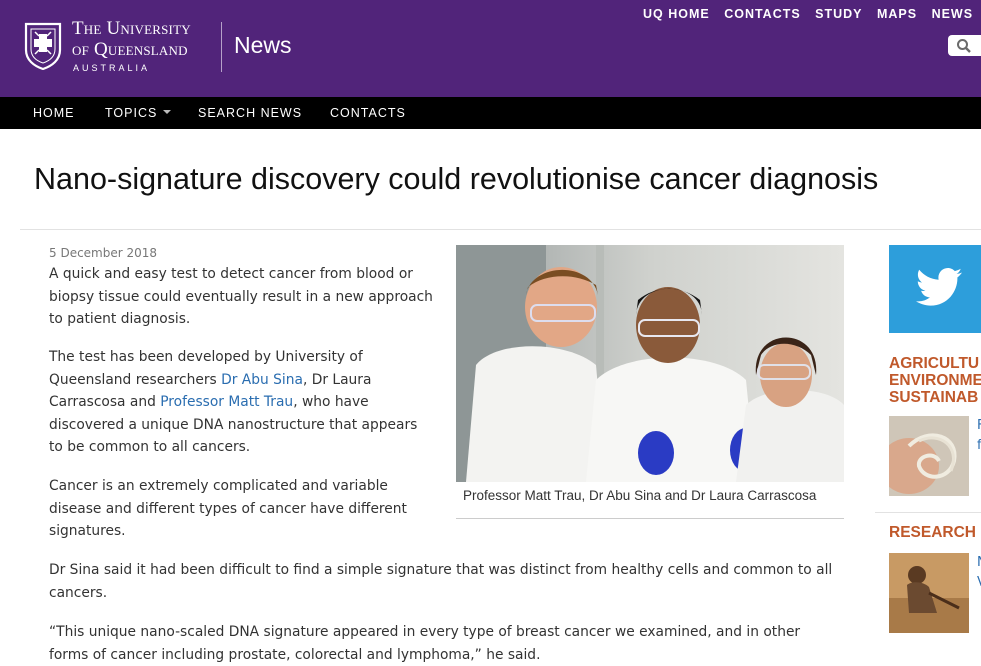 The height and width of the screenshot is (666, 981). Describe the element at coordinates (54, 113) in the screenshot. I see `nav-home: HOME` at that location.